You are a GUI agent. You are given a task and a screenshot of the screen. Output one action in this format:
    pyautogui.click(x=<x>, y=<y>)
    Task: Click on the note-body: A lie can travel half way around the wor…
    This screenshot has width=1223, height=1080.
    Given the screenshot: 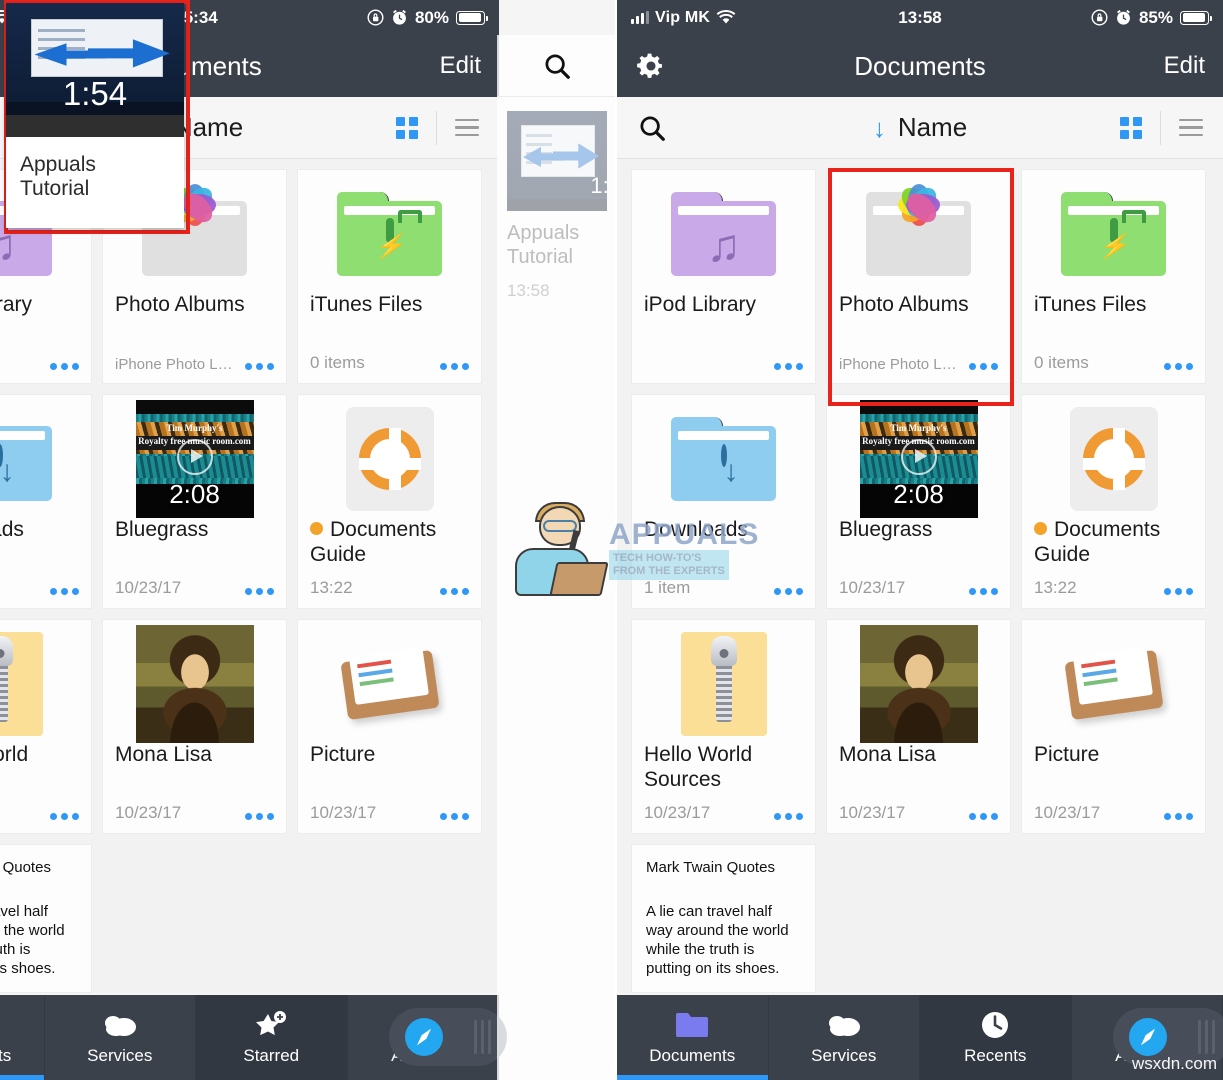 What is the action you would take?
    pyautogui.click(x=32, y=940)
    